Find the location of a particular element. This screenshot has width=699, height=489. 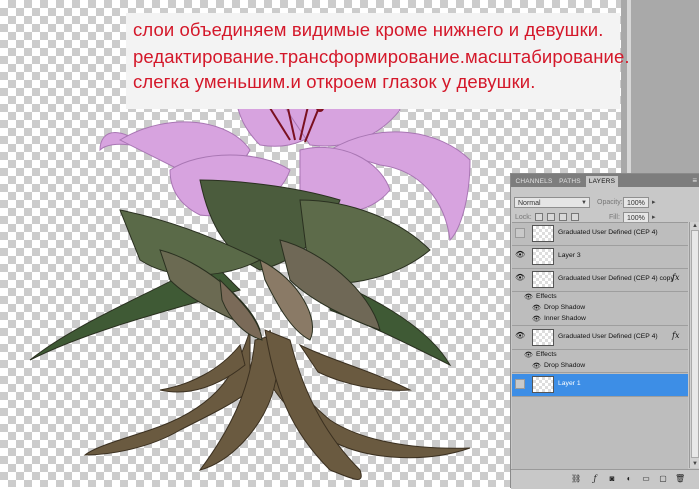

trash-icon: 🗑 is located at coordinates (680, 479).